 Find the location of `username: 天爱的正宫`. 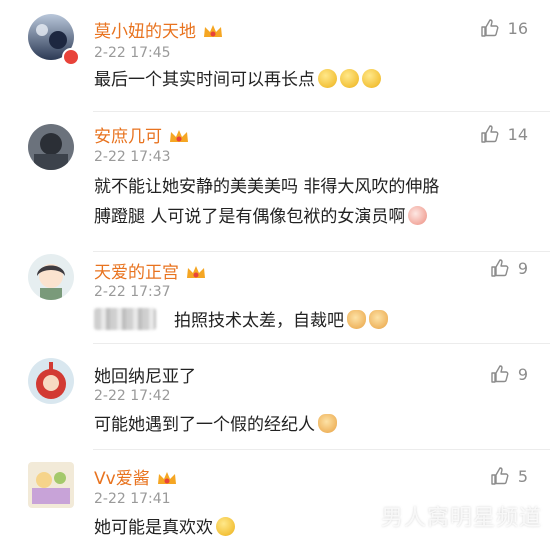

username: 天爱的正宫 is located at coordinates (150, 270).